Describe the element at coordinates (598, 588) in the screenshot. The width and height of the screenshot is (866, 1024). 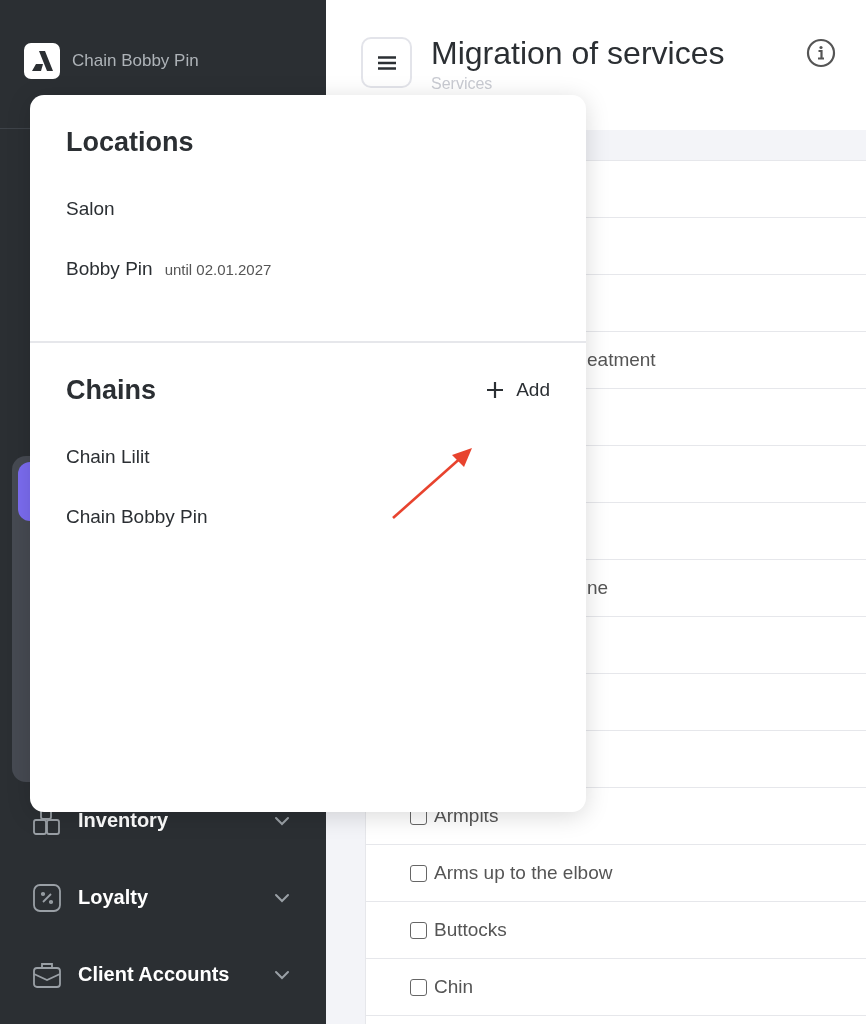
I see `service-name: ne` at that location.